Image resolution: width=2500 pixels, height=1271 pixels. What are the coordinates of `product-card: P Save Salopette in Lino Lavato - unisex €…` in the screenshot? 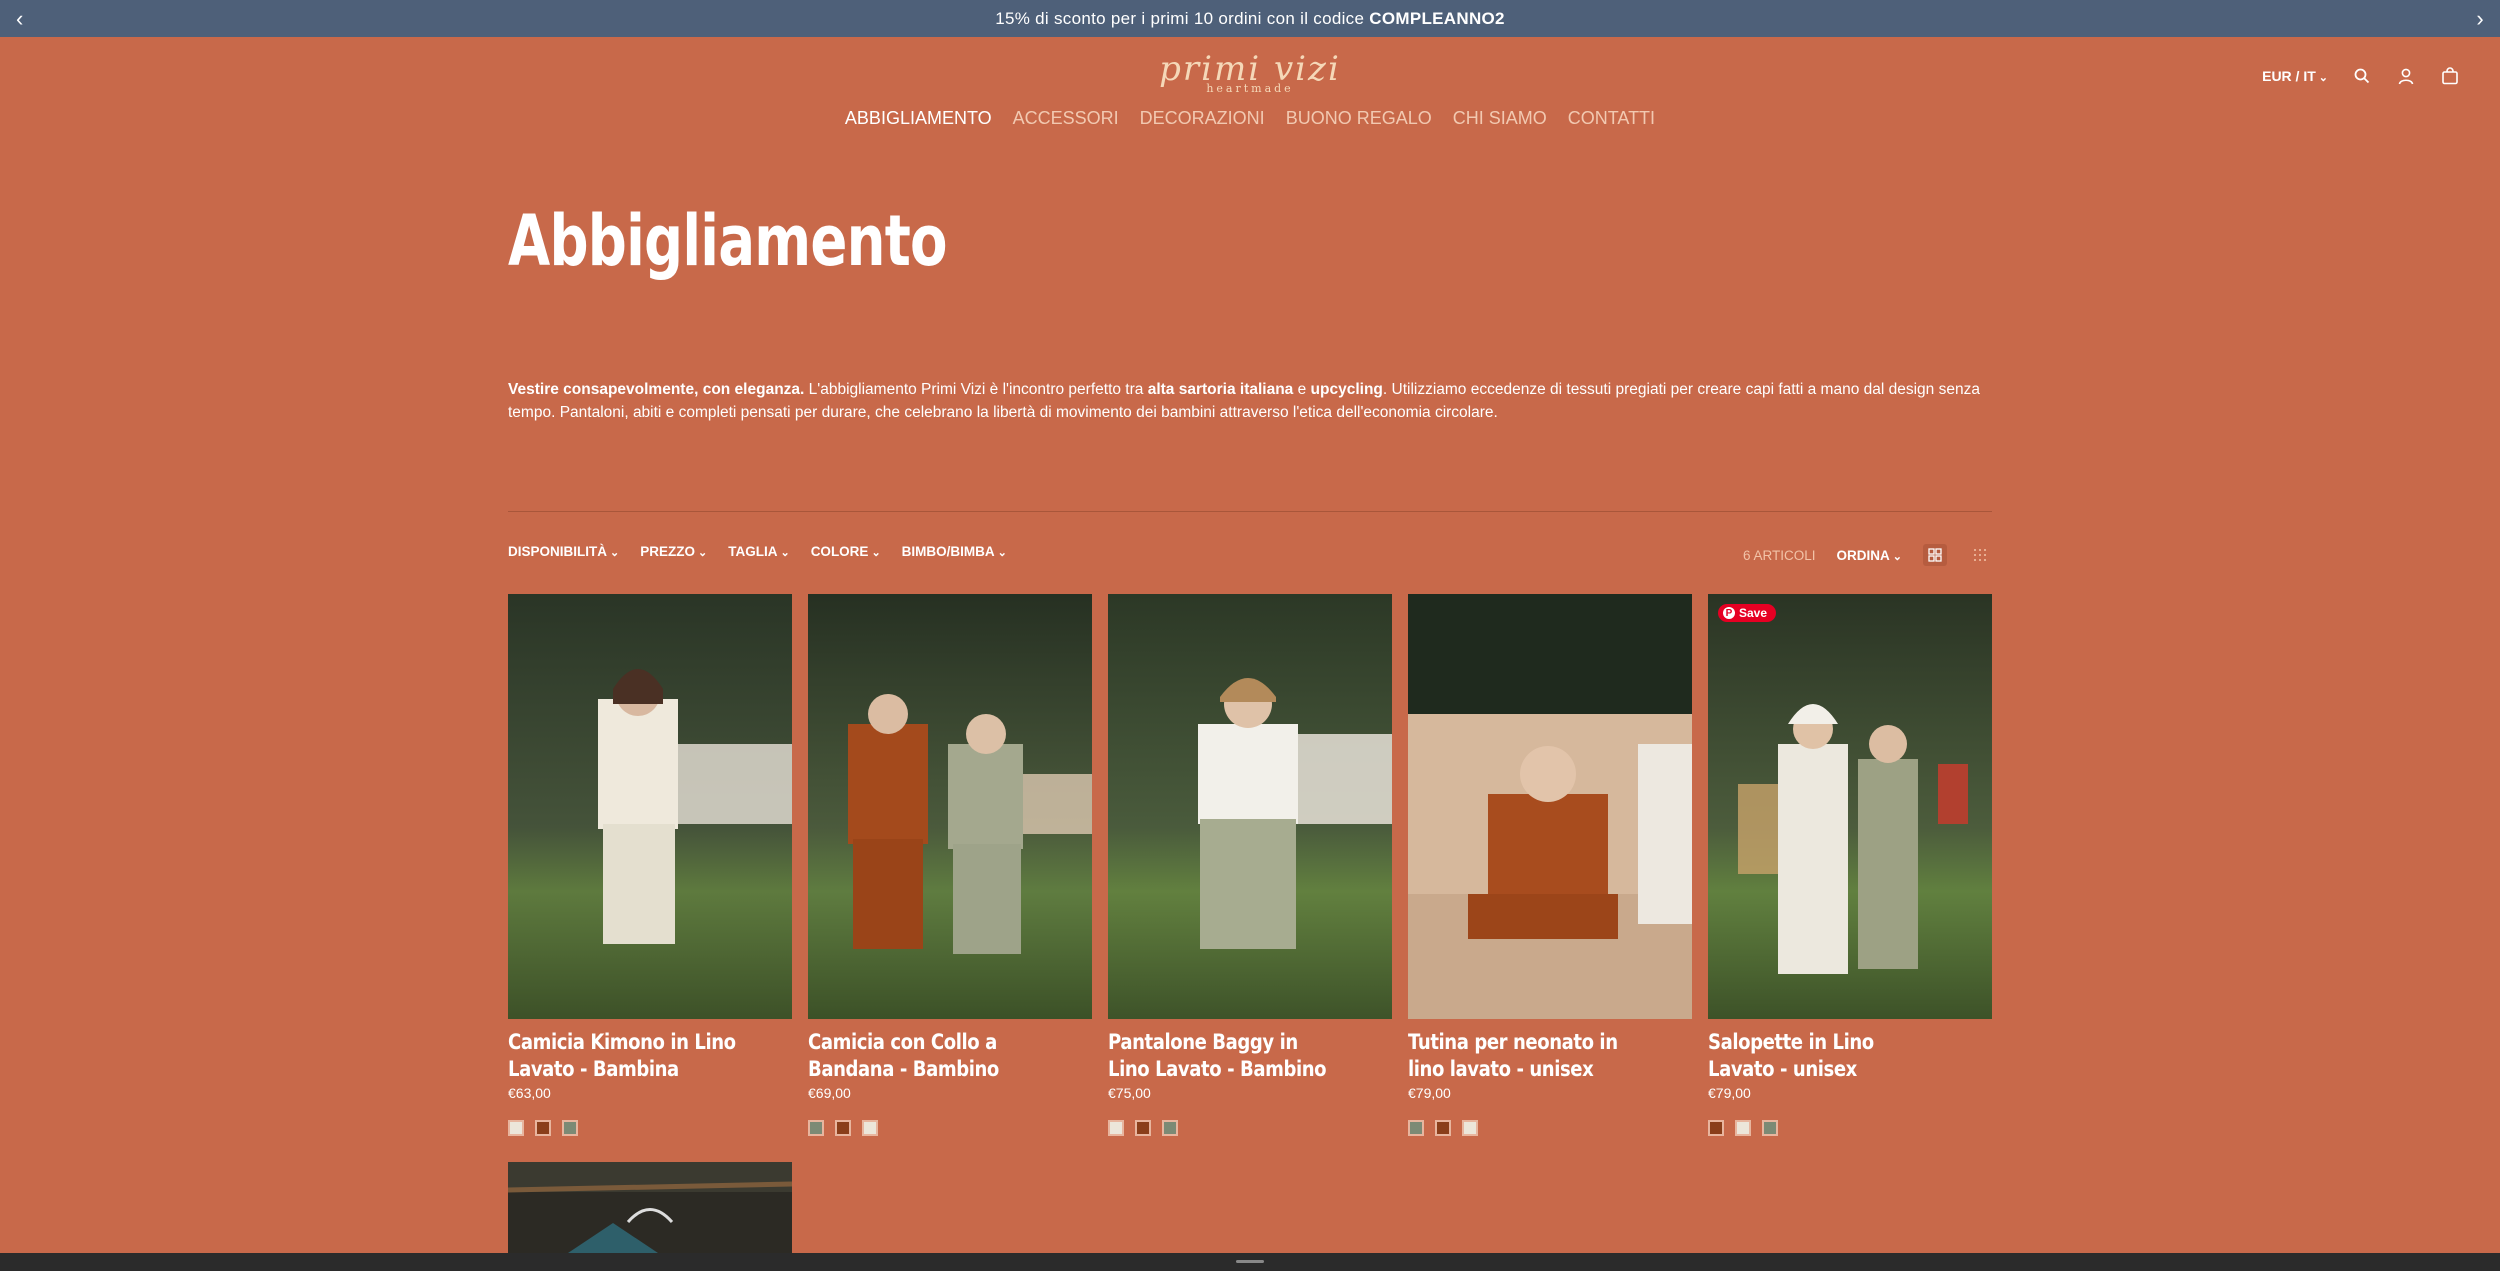 It's located at (1850, 865).